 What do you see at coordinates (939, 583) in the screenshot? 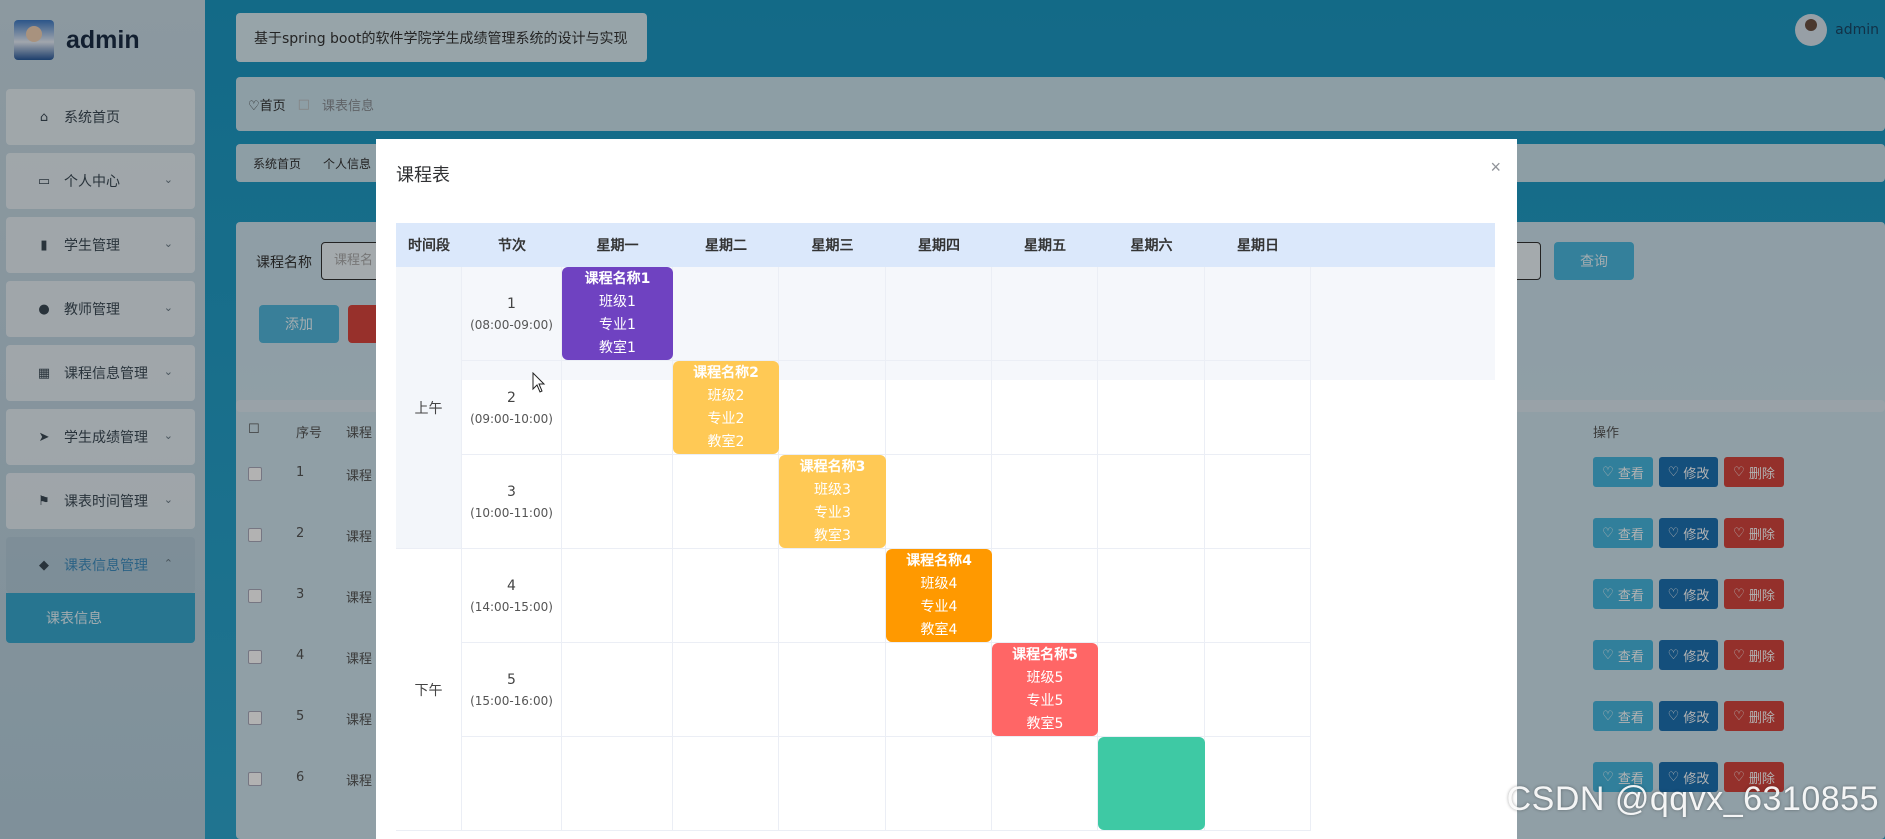
I see `course-class: 班级4` at bounding box center [939, 583].